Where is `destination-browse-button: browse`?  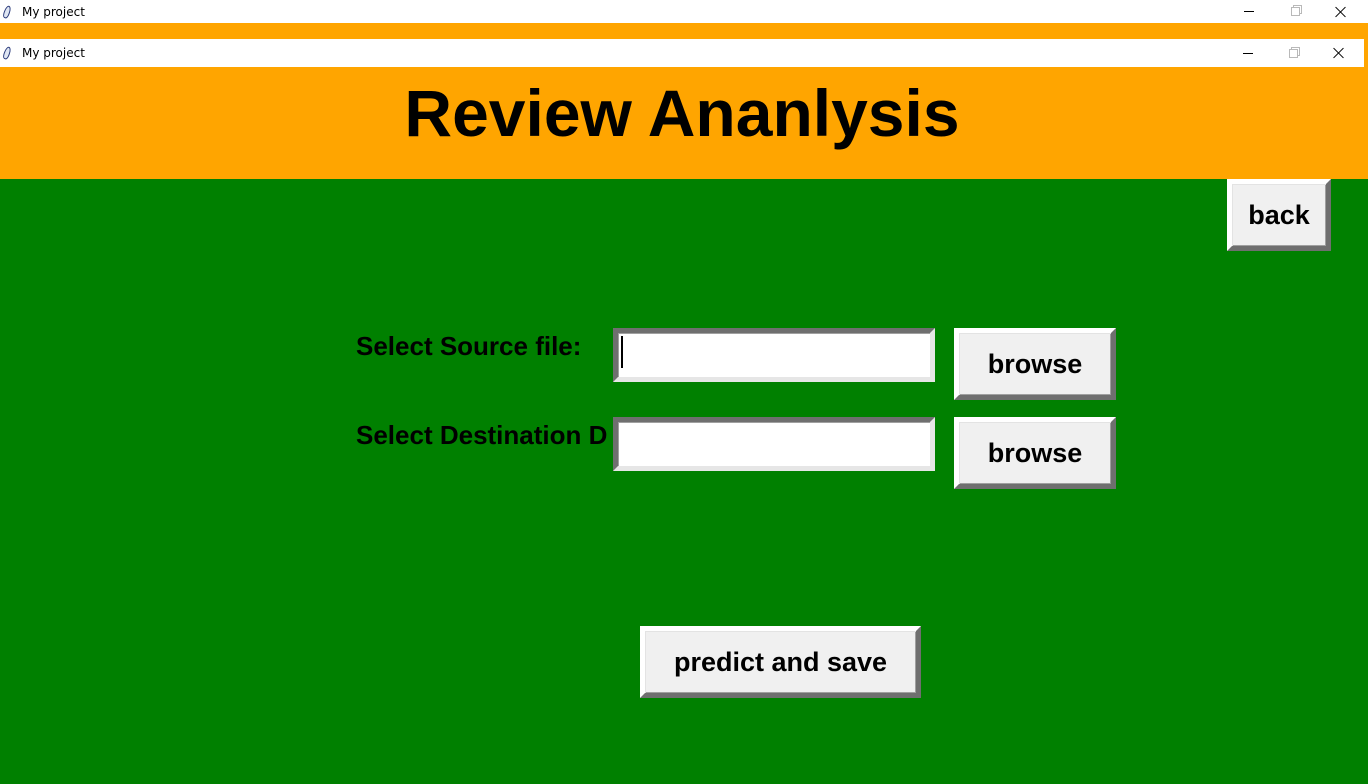 destination-browse-button: browse is located at coordinates (1035, 453).